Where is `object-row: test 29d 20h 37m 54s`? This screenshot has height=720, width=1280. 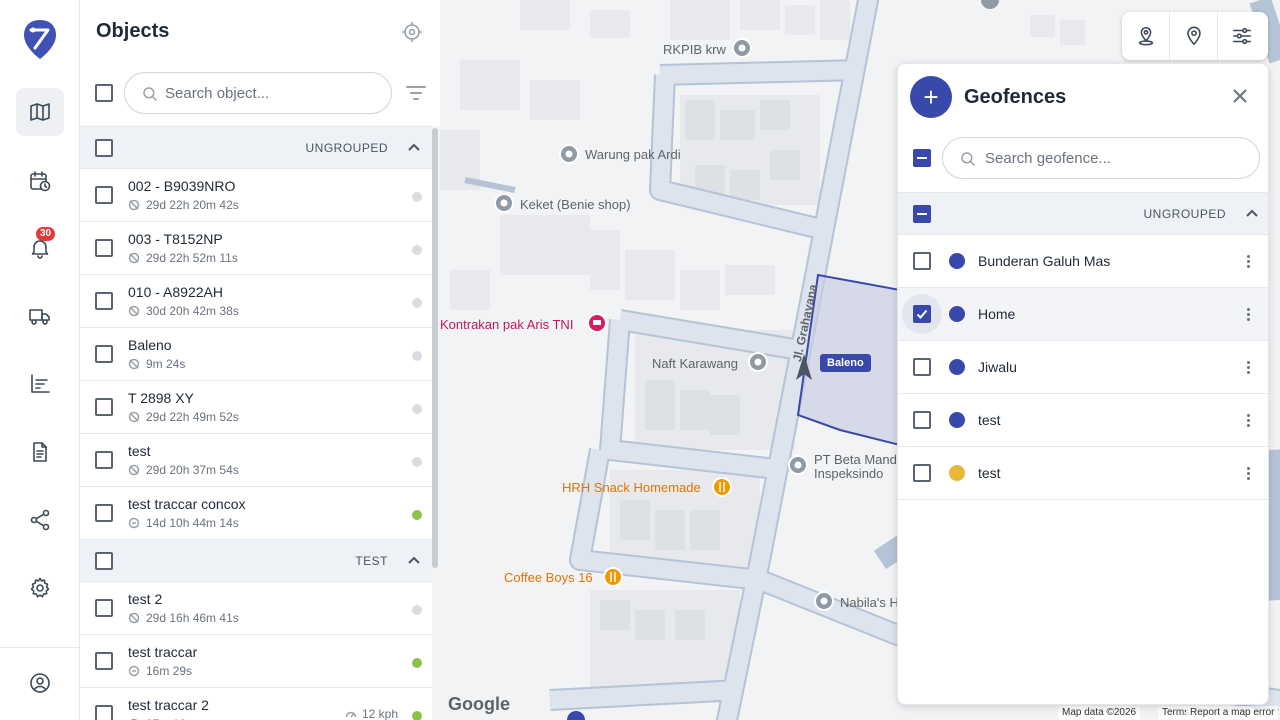 object-row: test 29d 20h 37m 54s is located at coordinates (256, 460).